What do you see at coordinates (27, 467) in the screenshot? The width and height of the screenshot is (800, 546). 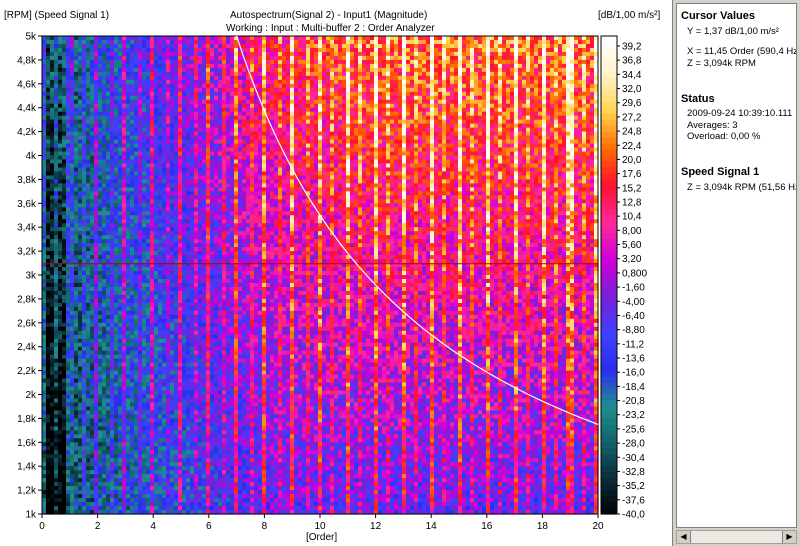 I see `y-tick-label: 1,4k` at bounding box center [27, 467].